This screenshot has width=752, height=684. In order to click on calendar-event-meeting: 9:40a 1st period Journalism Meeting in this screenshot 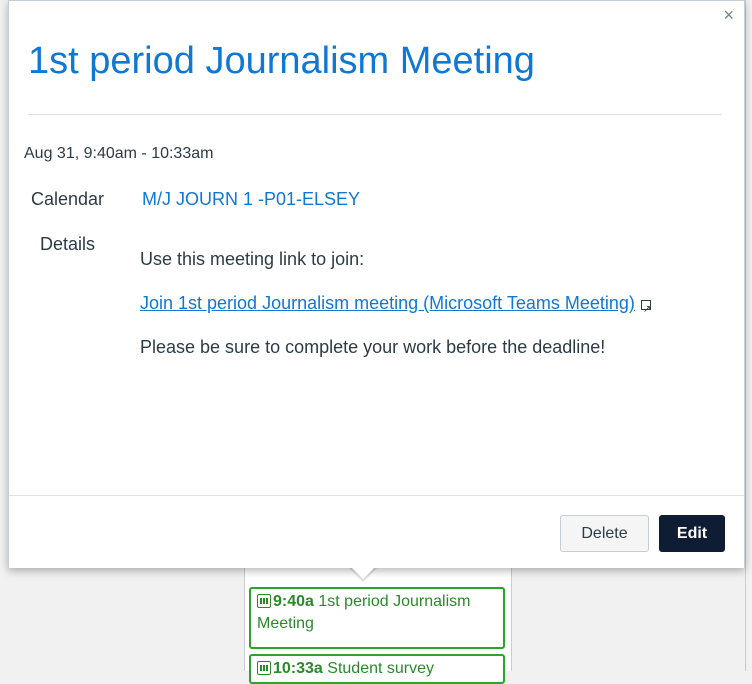, I will do `click(377, 618)`.